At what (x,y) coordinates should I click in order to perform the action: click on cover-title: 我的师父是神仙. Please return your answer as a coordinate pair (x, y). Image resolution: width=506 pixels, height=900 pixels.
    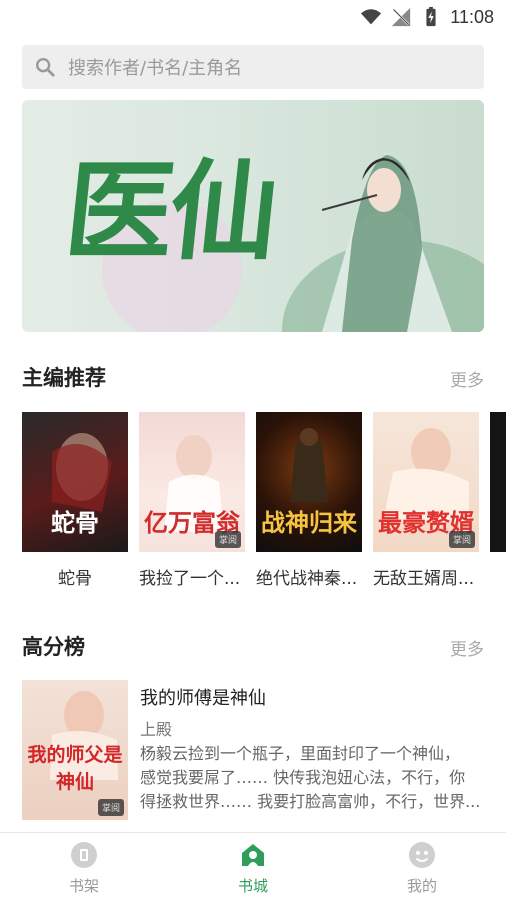
    Looking at the image, I should click on (75, 768).